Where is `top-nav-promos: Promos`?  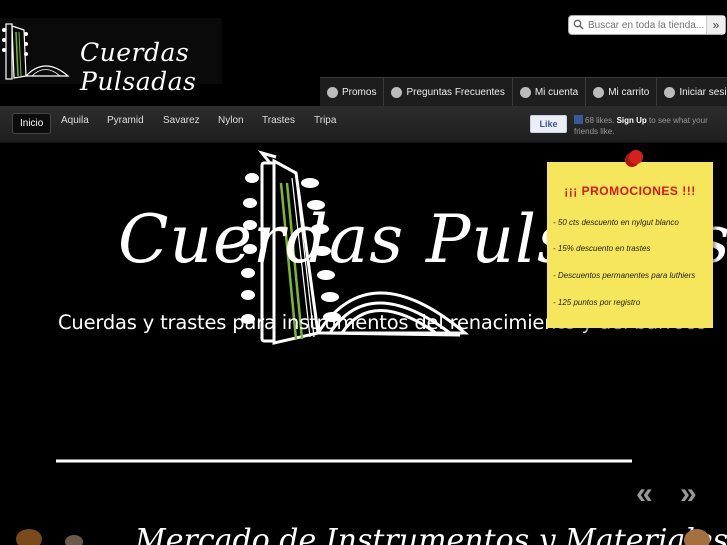 top-nav-promos: Promos is located at coordinates (351, 92).